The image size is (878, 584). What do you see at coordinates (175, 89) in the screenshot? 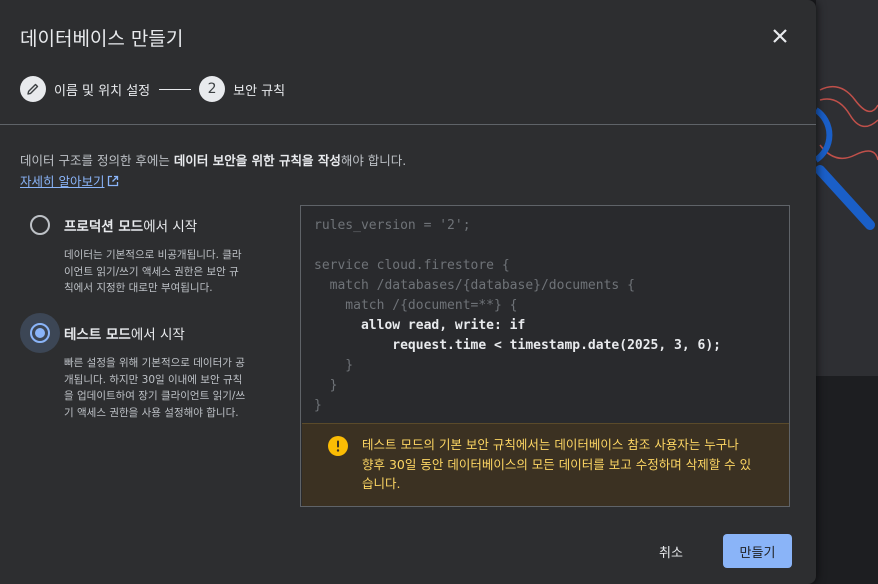
I see `step-connector` at bounding box center [175, 89].